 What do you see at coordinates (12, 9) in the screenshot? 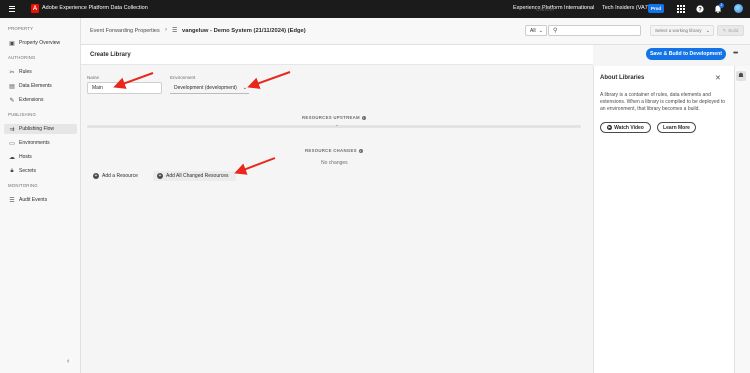
I see `menu-icon` at bounding box center [12, 9].